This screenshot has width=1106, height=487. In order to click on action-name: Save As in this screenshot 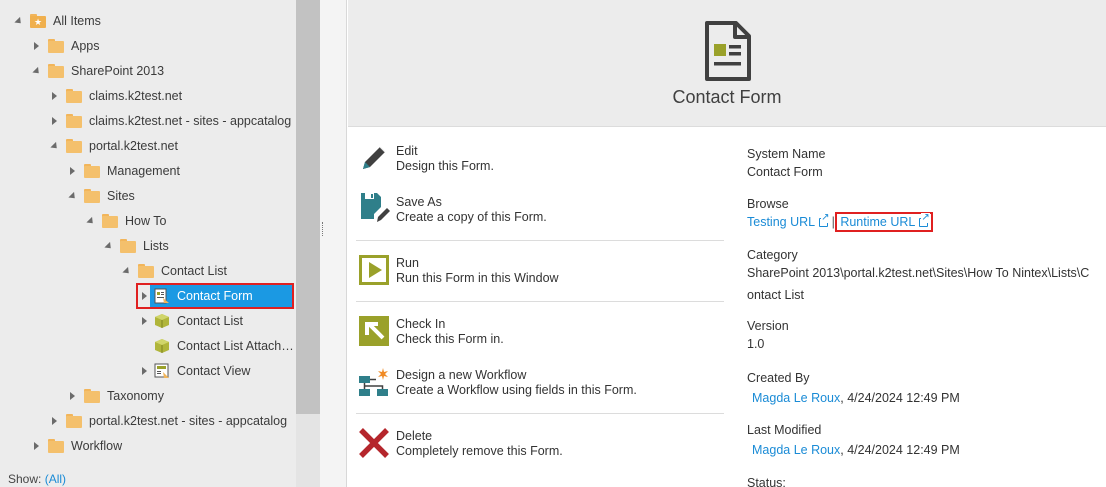, I will do `click(419, 202)`.